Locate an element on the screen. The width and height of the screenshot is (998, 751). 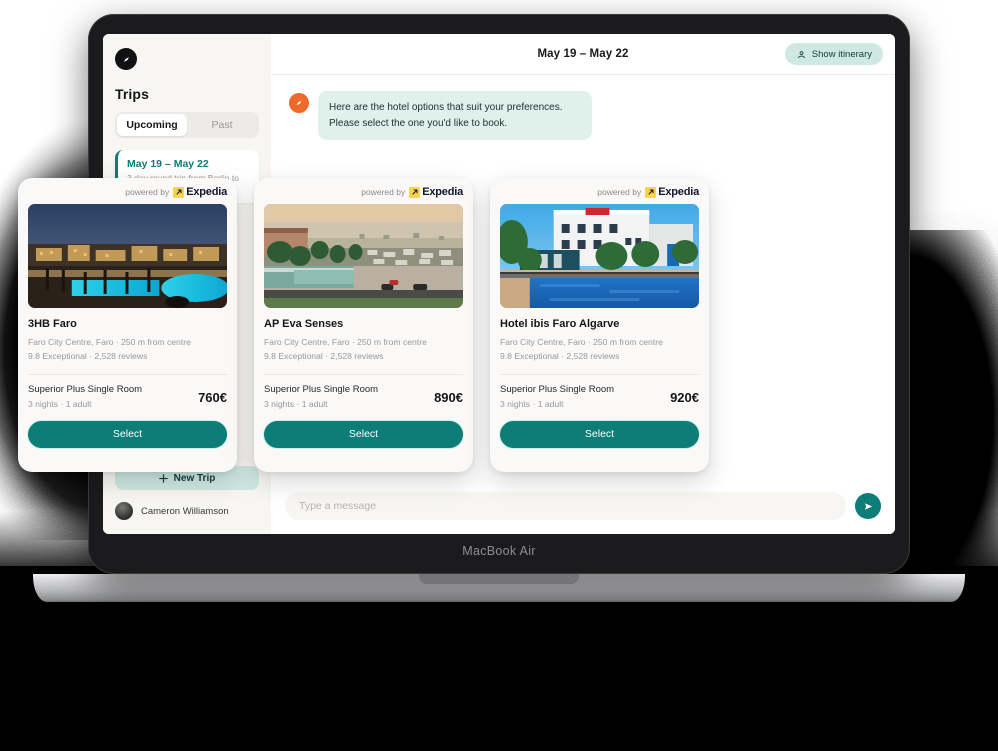
message-composer is located at coordinates (583, 508).